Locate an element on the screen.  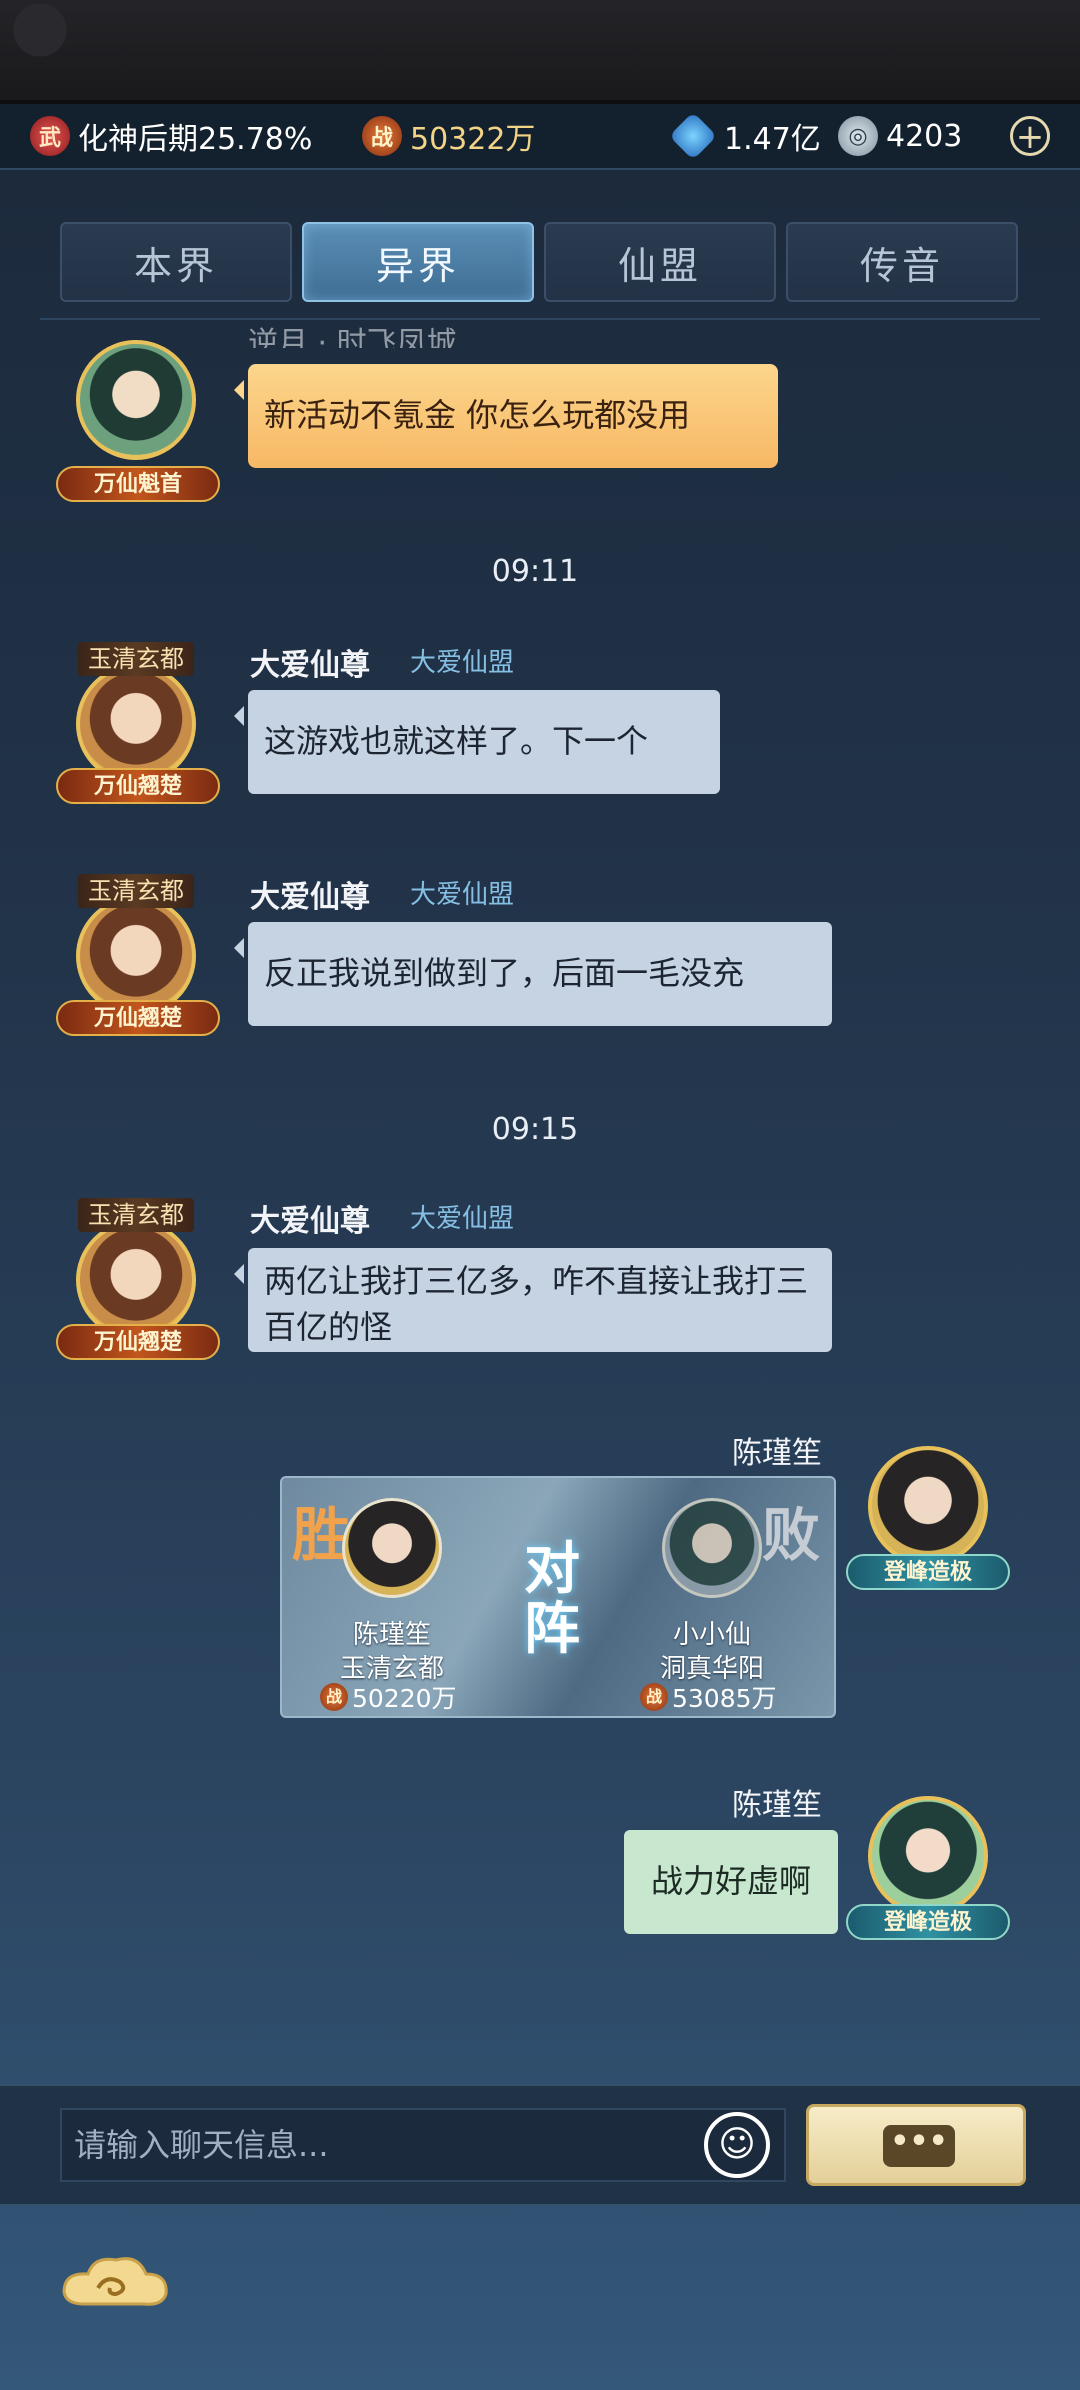
avatar: 万仙魁首 is located at coordinates (138, 421).